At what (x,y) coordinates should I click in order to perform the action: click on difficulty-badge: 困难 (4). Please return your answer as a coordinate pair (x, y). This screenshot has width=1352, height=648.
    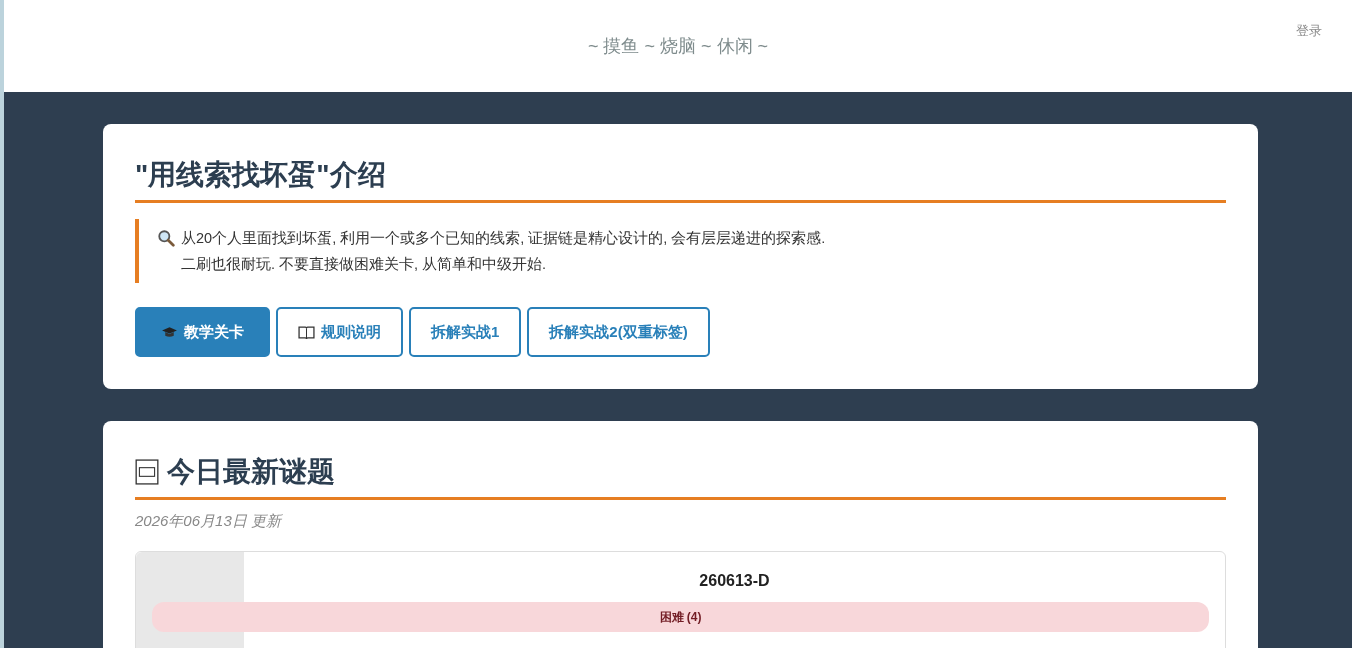
    Looking at the image, I should click on (680, 617).